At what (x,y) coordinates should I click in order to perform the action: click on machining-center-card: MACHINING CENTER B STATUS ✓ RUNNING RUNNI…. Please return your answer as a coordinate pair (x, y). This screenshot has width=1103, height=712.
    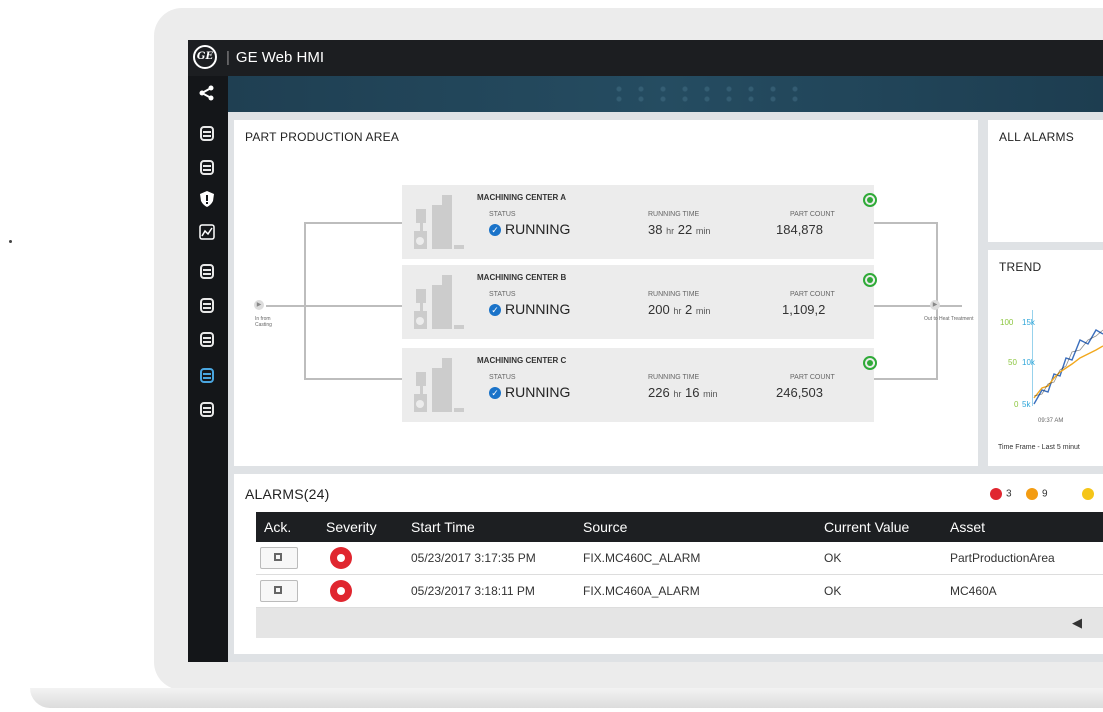
    Looking at the image, I should click on (639, 302).